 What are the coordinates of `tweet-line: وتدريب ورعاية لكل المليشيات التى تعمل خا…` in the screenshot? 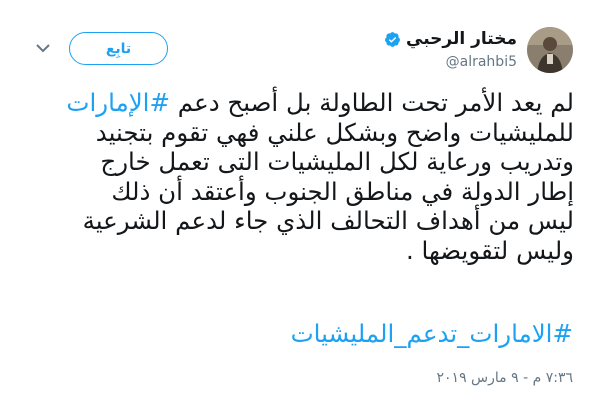 It's located at (337, 162).